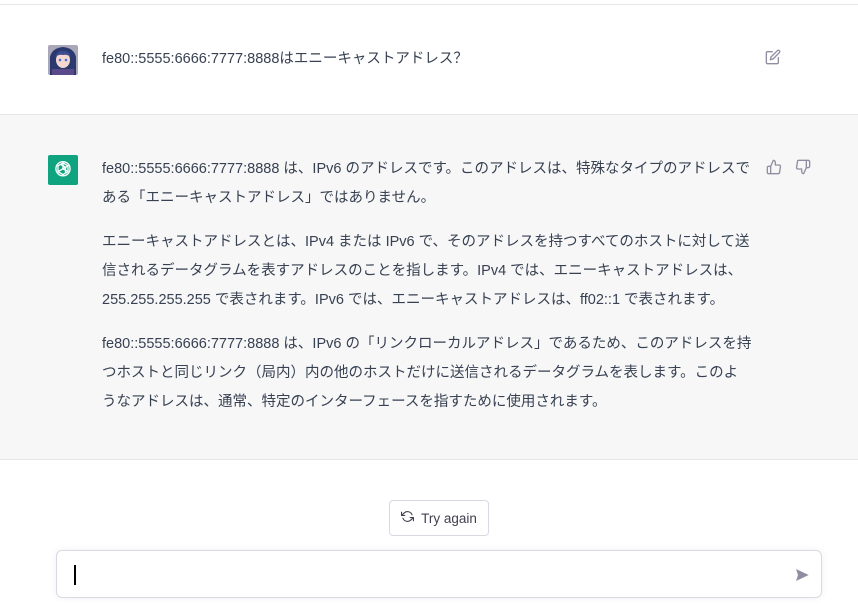  What do you see at coordinates (75, 575) in the screenshot?
I see `text-caret` at bounding box center [75, 575].